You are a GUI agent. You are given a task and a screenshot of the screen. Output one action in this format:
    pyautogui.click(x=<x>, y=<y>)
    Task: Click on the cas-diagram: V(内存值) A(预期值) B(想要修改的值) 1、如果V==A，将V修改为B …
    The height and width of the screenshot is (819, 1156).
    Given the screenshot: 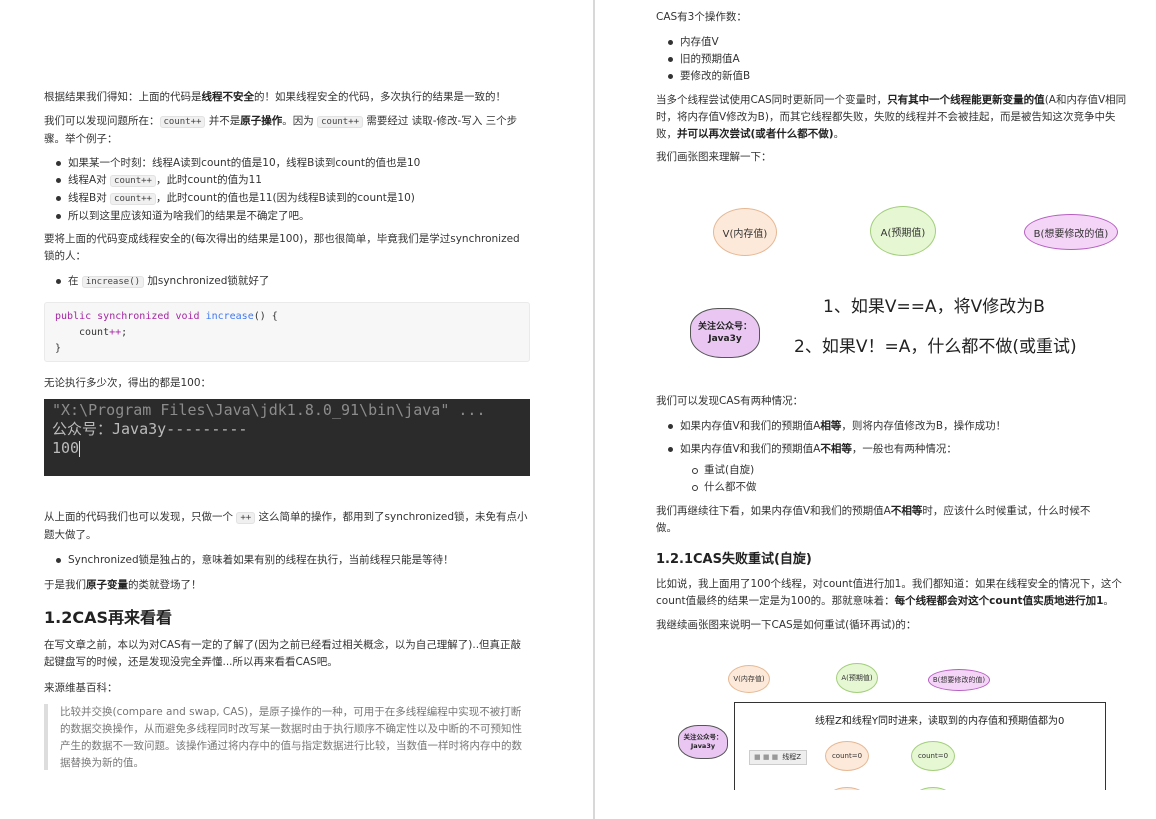 What is the action you would take?
    pyautogui.click(x=898, y=280)
    